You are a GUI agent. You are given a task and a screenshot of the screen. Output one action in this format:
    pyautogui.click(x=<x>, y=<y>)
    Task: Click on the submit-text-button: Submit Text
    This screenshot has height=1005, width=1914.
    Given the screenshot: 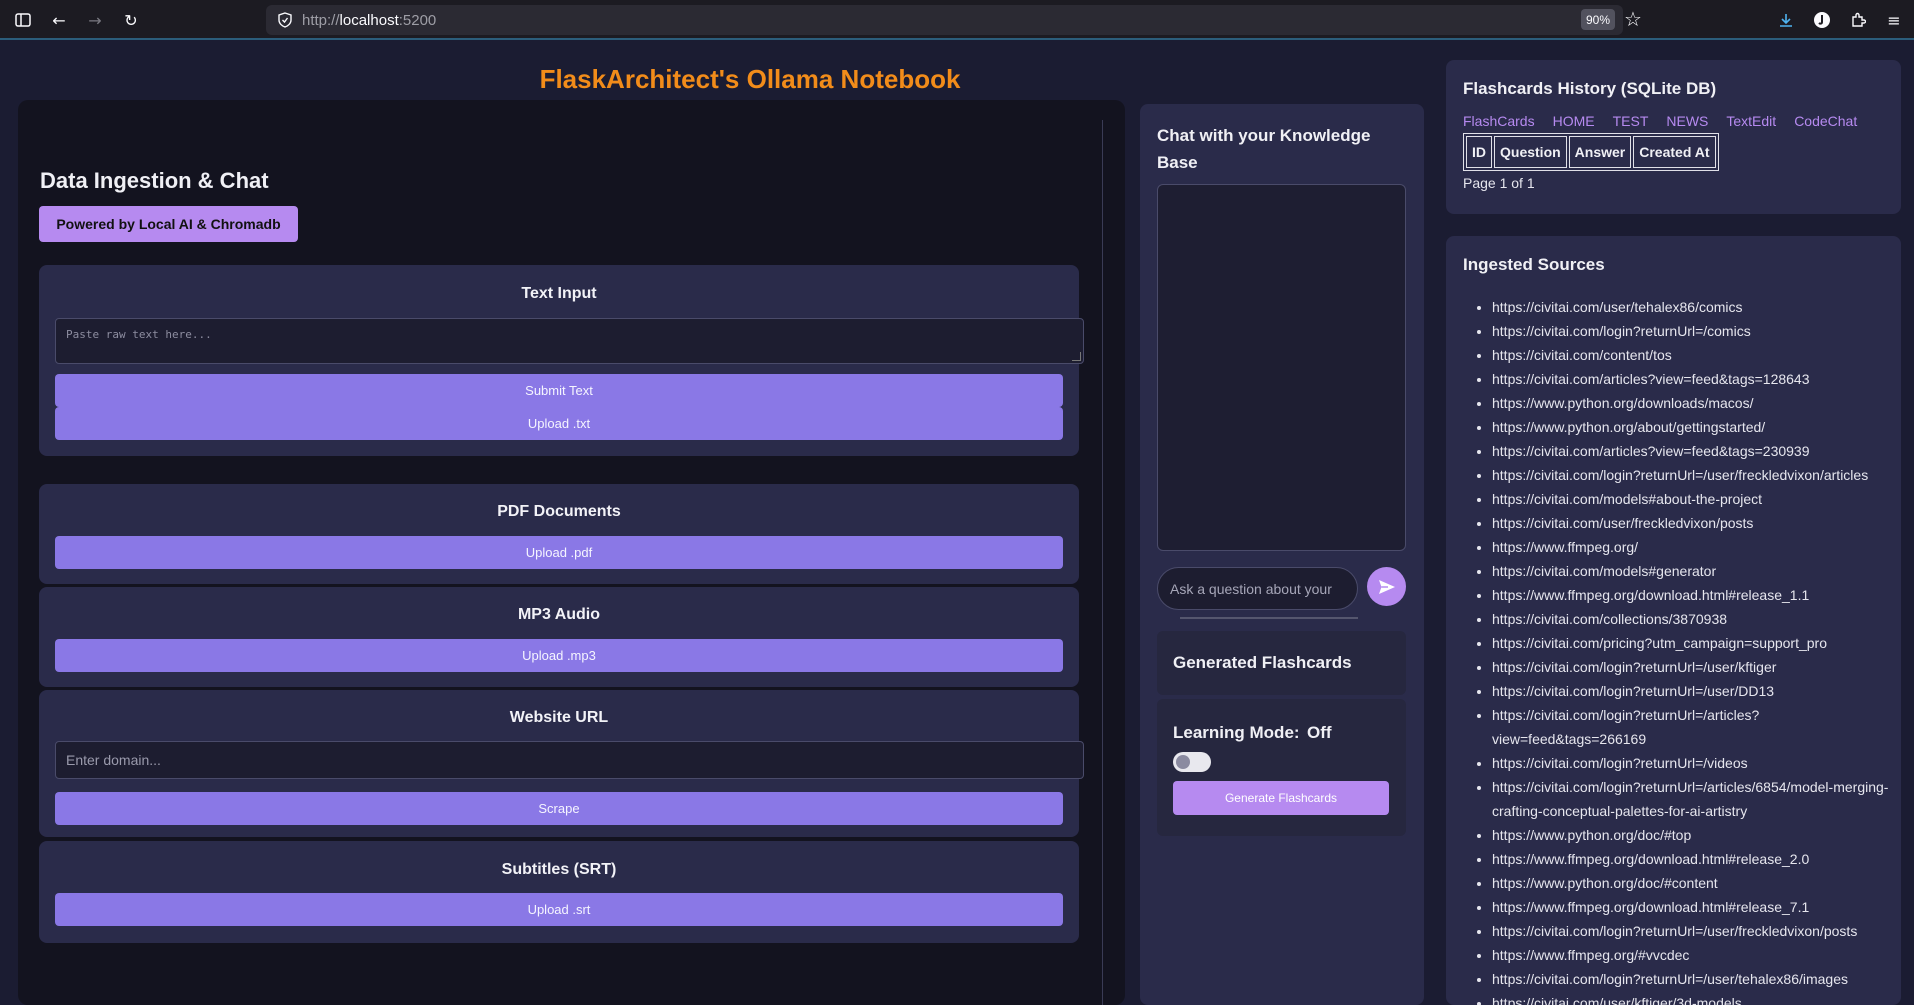 What is the action you would take?
    pyautogui.click(x=559, y=390)
    